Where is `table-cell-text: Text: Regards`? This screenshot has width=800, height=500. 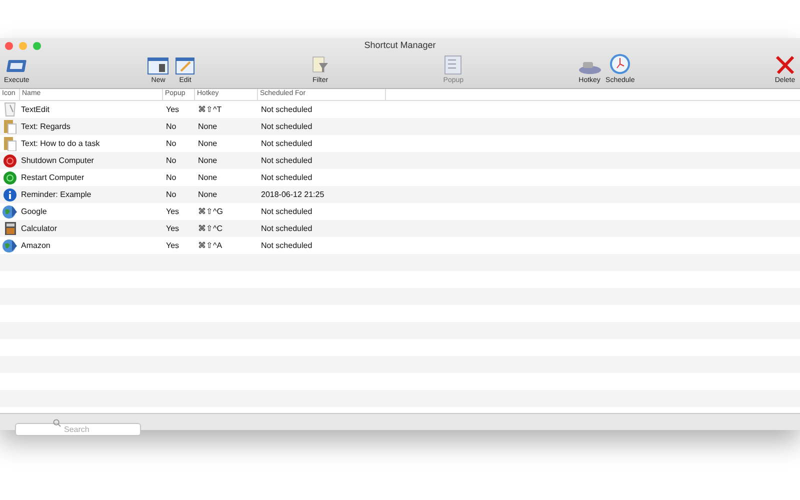 table-cell-text: Text: Regards is located at coordinates (46, 126).